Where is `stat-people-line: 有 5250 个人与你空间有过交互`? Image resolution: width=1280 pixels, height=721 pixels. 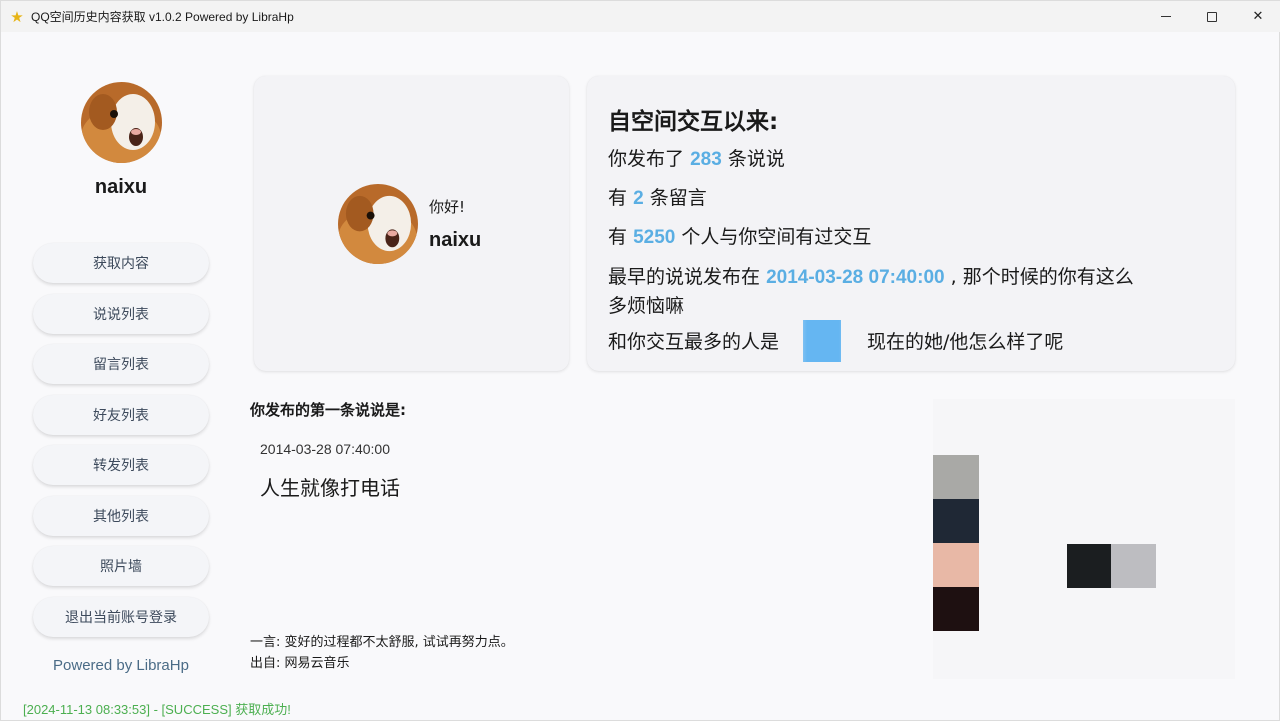
stat-people-line: 有 5250 个人与你空间有过交互 is located at coordinates (739, 235).